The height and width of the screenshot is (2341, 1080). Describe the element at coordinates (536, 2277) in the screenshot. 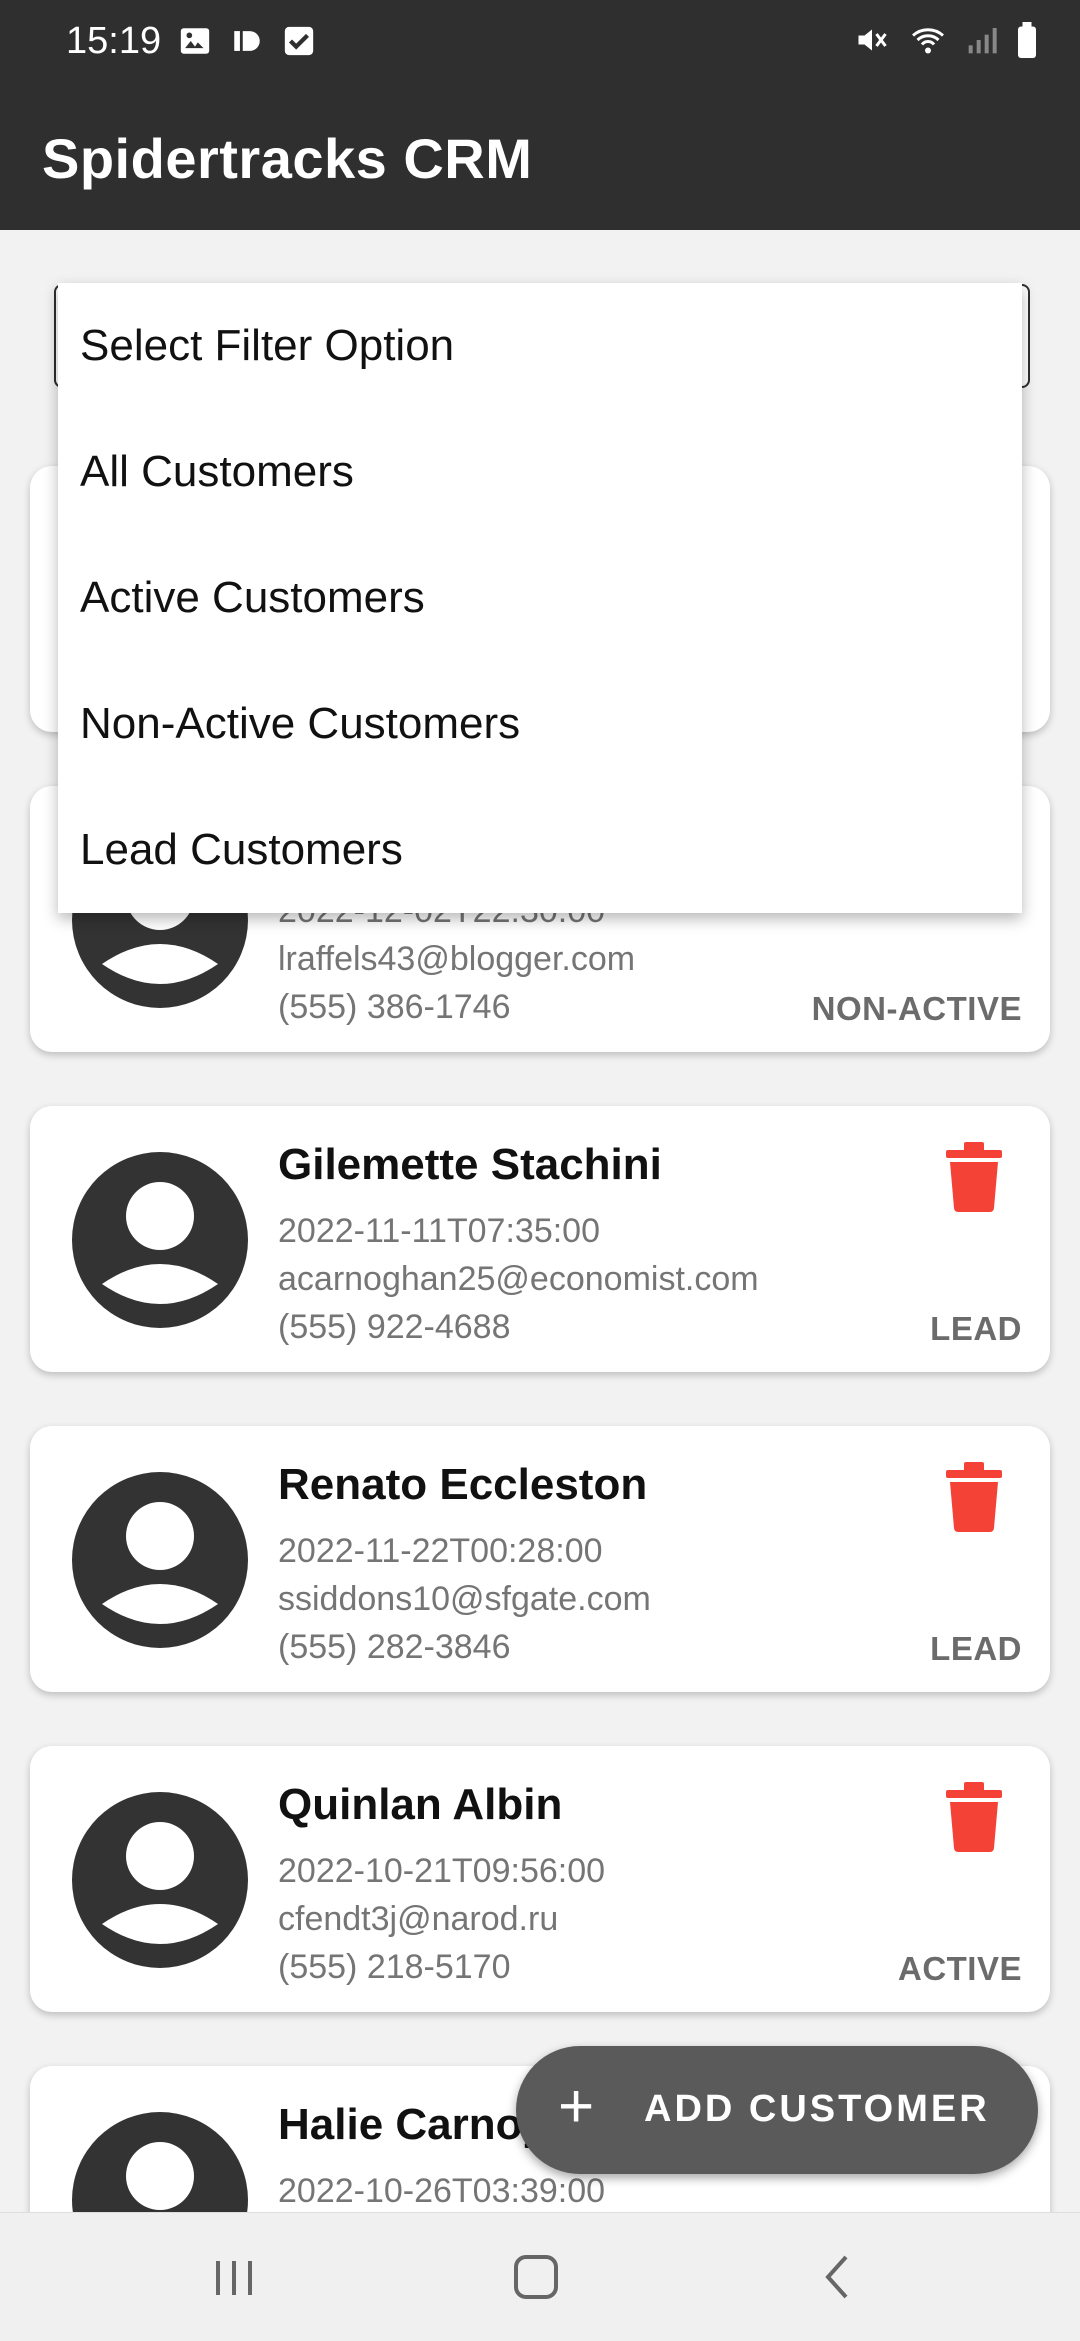

I see `home-icon` at that location.